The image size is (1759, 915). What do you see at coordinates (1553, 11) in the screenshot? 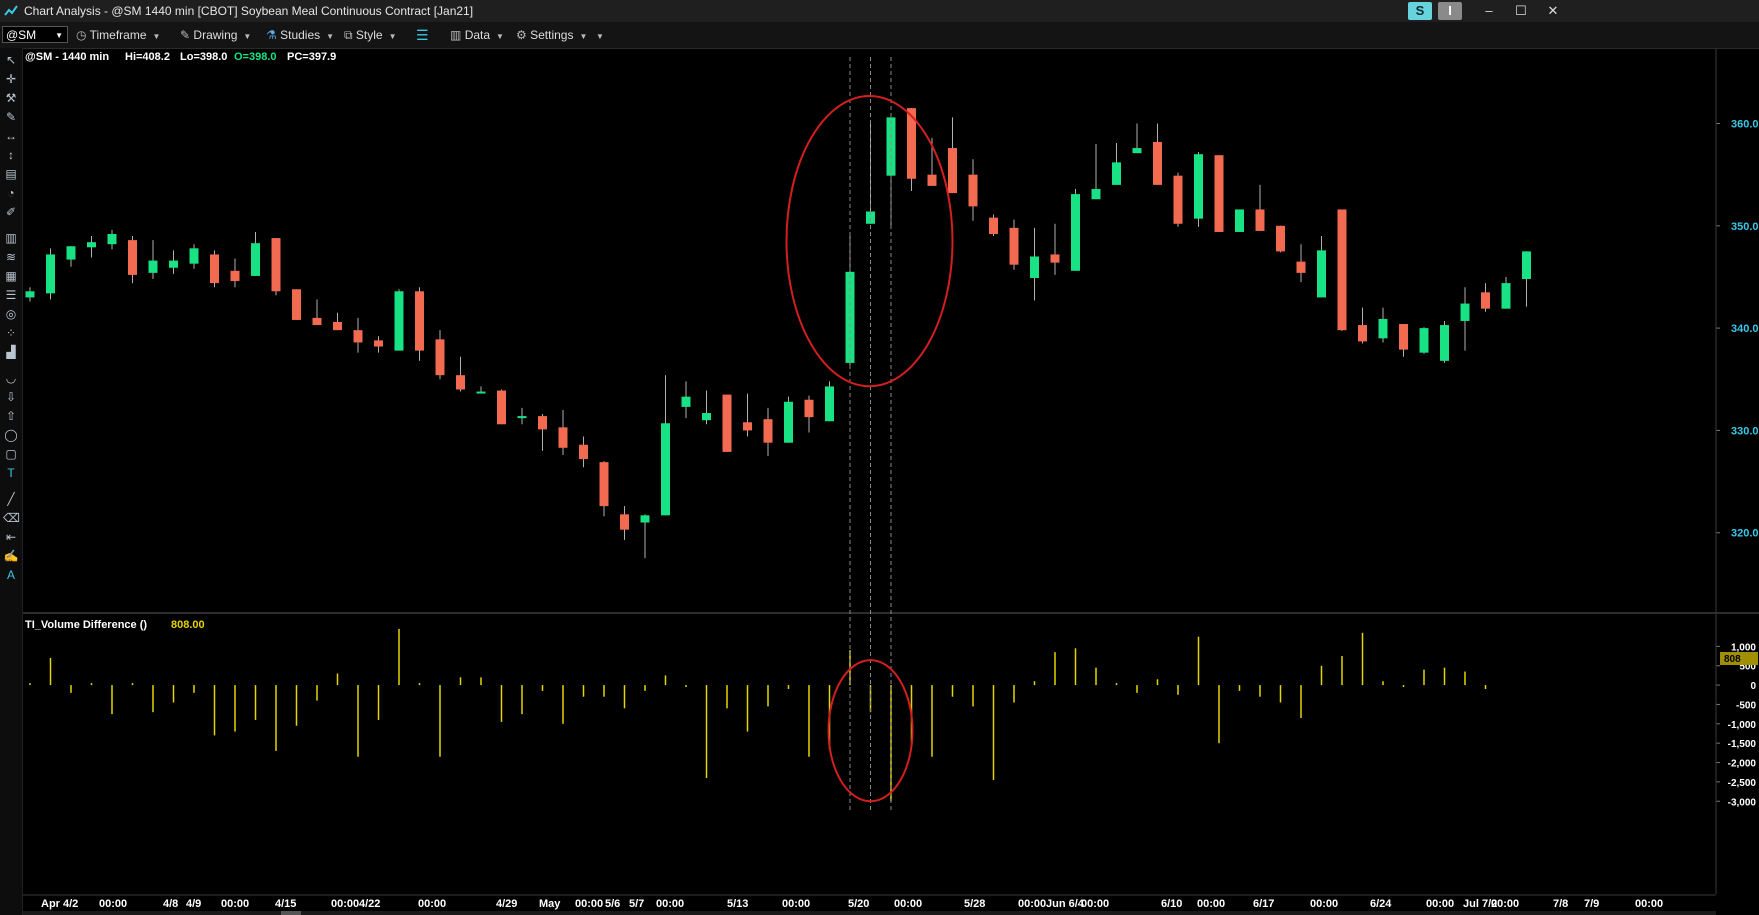
I see `close-button: ✕` at bounding box center [1553, 11].